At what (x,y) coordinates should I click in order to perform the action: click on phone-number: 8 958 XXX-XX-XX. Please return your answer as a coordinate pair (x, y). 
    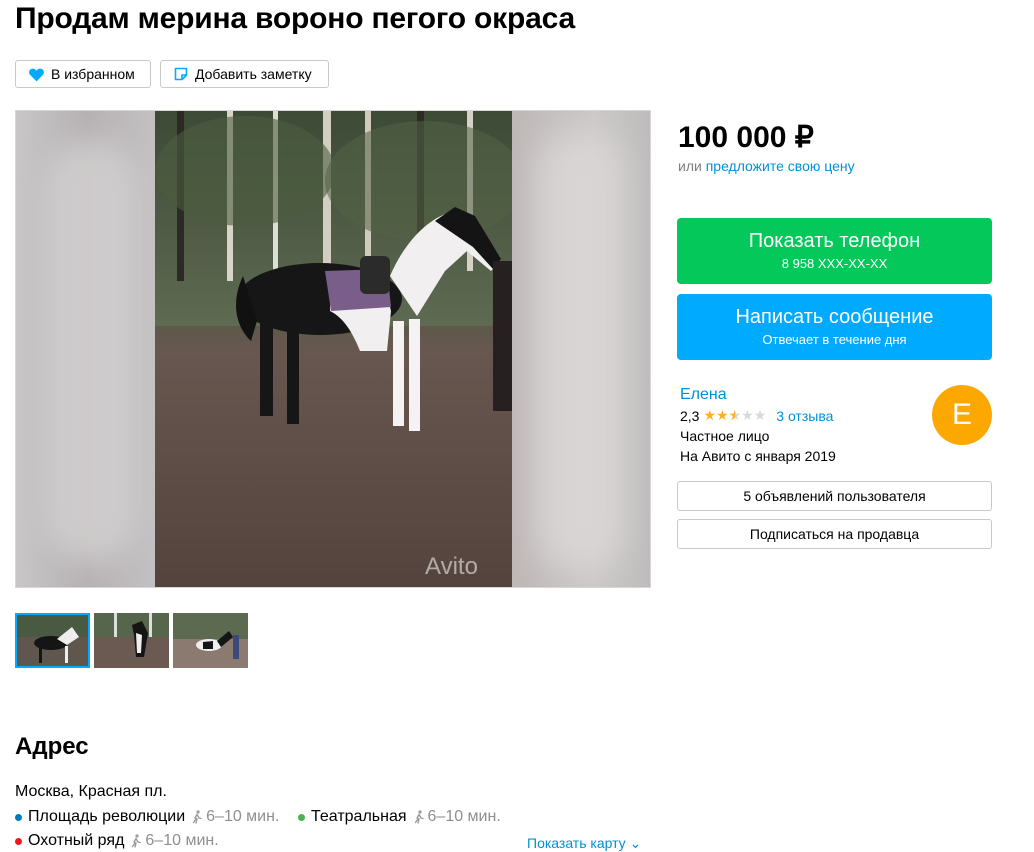
    Looking at the image, I should click on (834, 263).